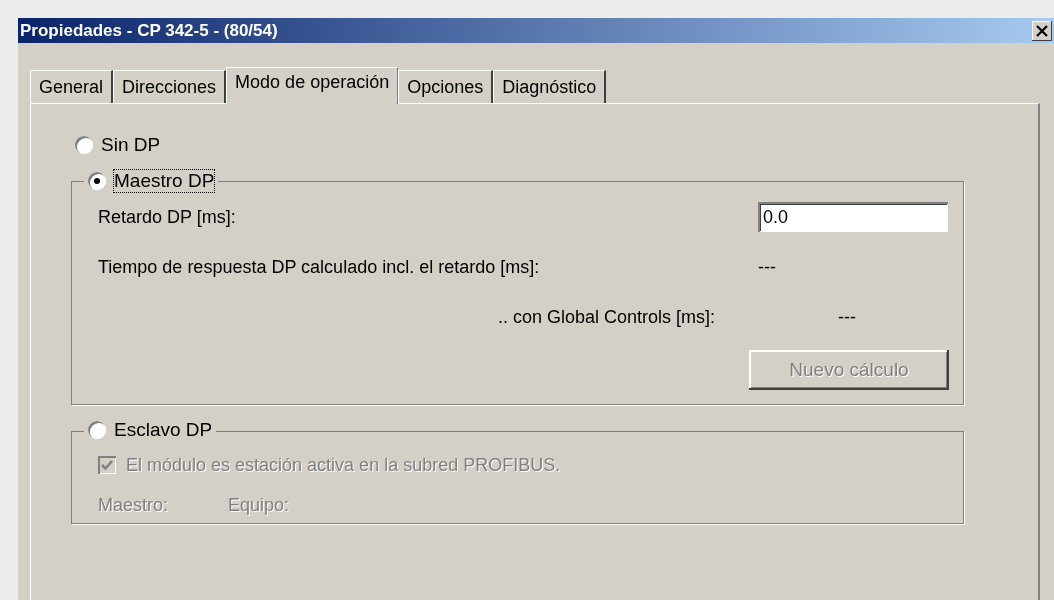 Image resolution: width=1054 pixels, height=600 pixels. I want to click on close-button, so click(1042, 30).